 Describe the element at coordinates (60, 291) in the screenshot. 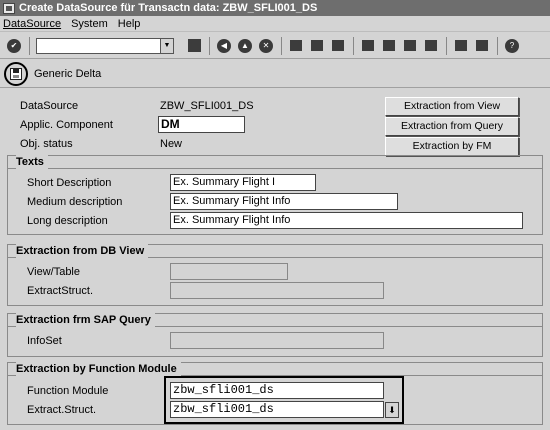

I see `db-extract-struct-label: ExtractStruct.` at that location.